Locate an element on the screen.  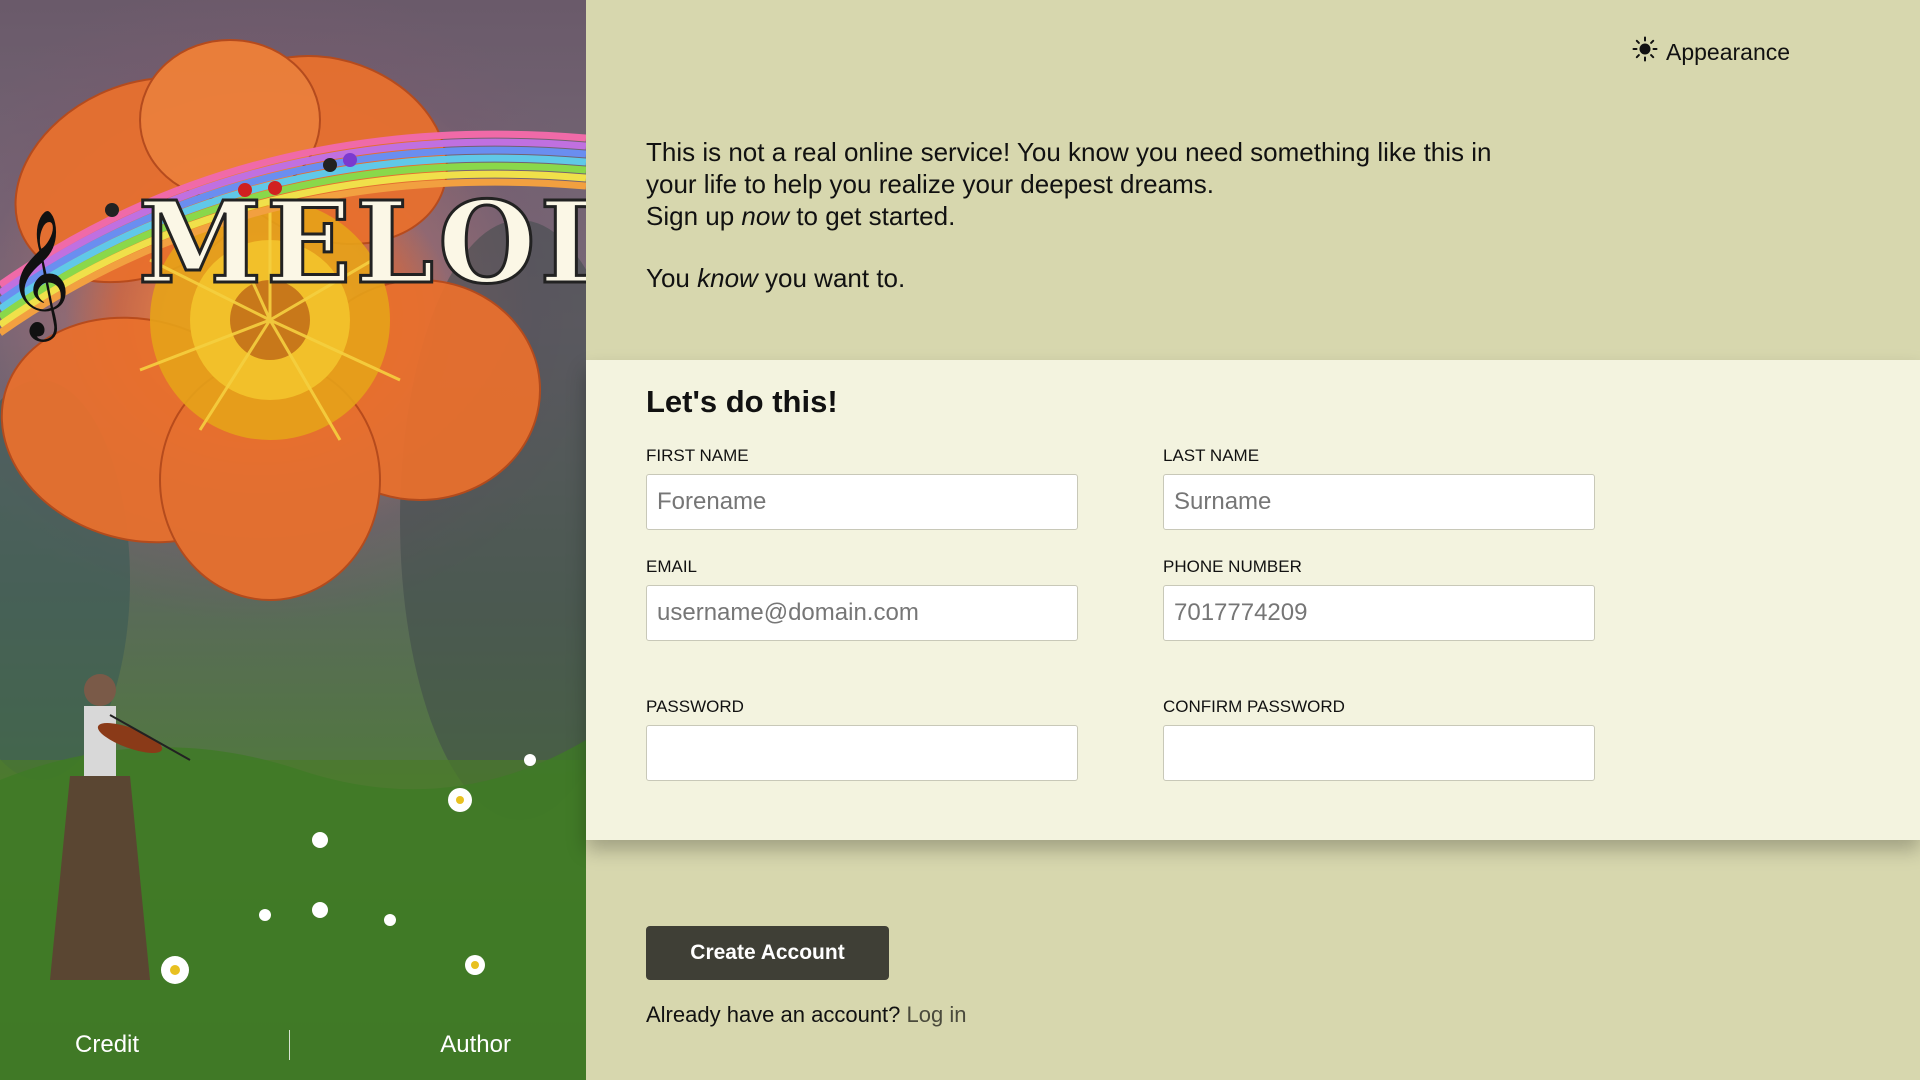
confirm-password-group: Confirm password is located at coordinates (1379, 739).